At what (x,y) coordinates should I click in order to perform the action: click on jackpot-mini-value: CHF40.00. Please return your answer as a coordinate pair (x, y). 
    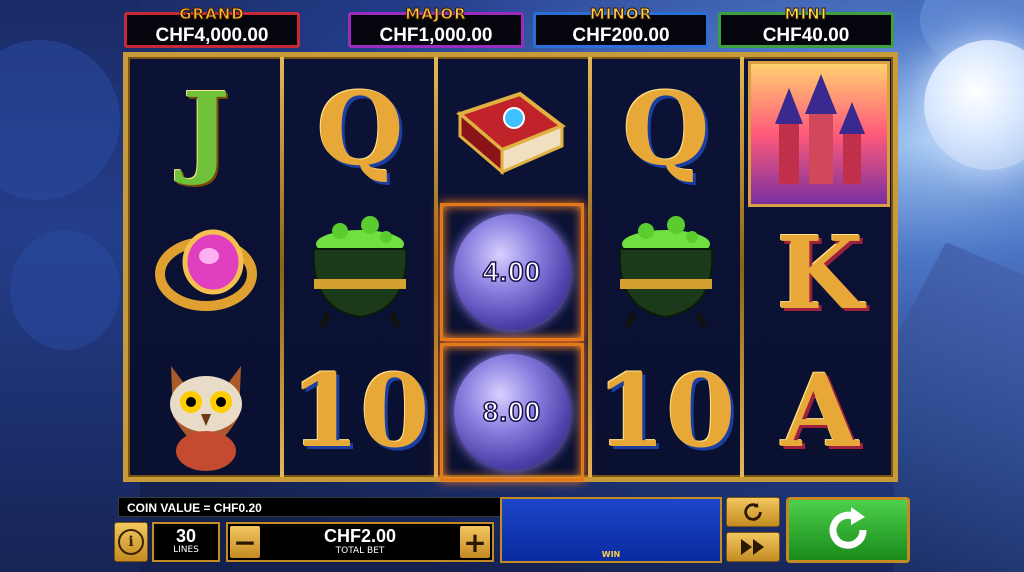
    Looking at the image, I should click on (806, 35).